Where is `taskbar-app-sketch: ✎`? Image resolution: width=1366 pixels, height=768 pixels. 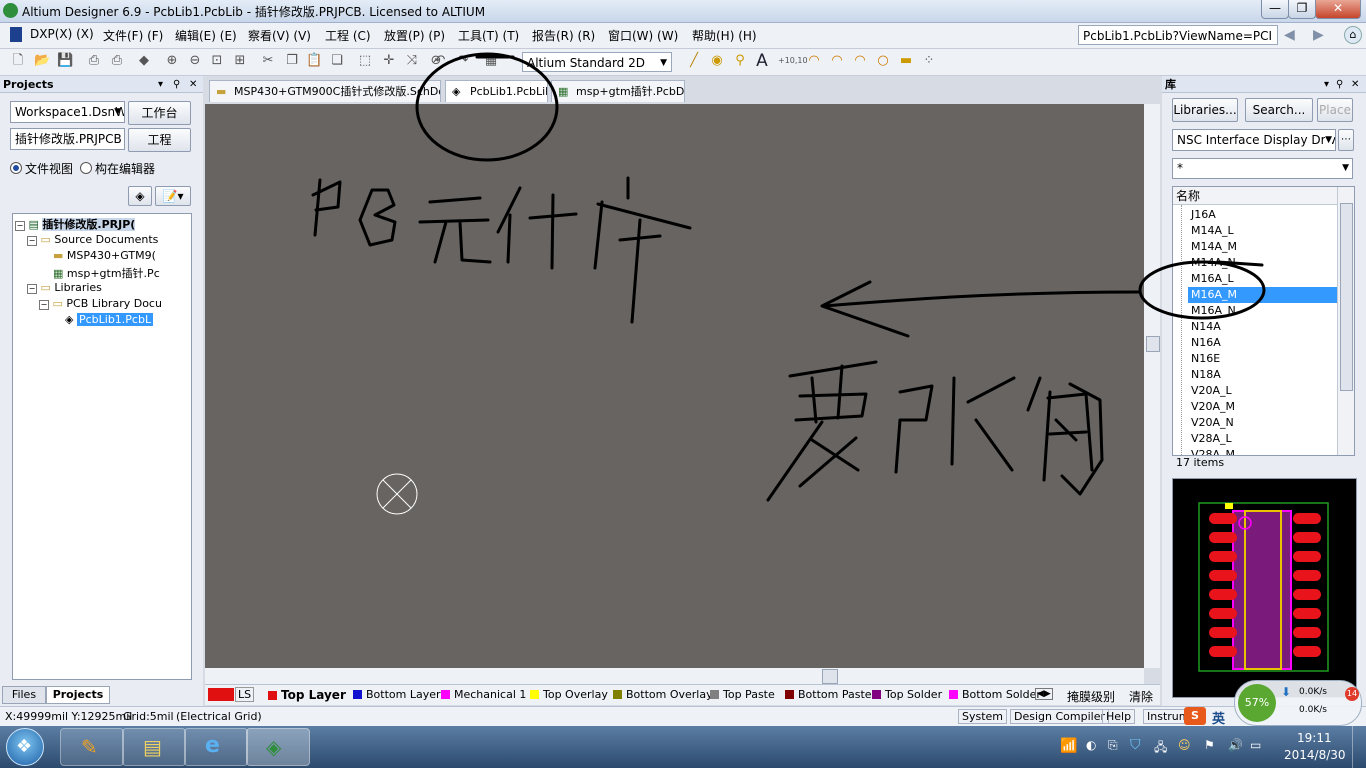
taskbar-app-sketch: ✎ is located at coordinates (92, 747).